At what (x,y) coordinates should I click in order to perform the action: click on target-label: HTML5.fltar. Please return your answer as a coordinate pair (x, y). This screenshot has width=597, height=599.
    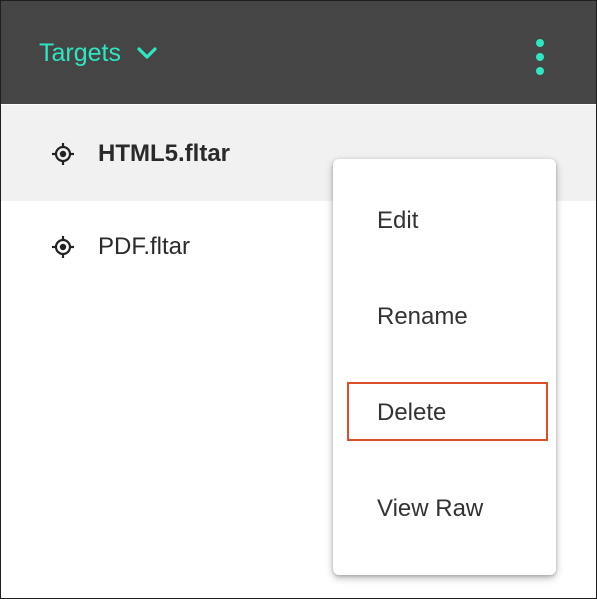
    Looking at the image, I should click on (164, 153).